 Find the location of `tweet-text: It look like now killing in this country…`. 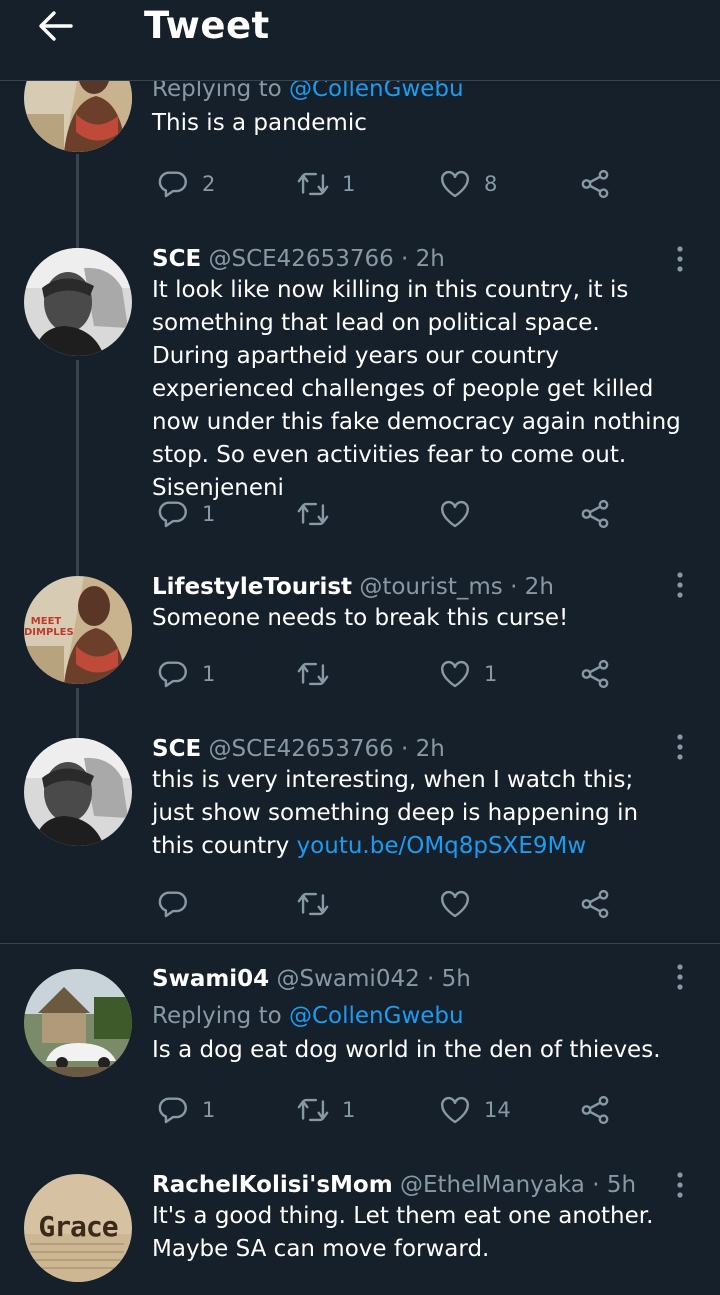

tweet-text: It look like now killing in this country… is located at coordinates (416, 389).